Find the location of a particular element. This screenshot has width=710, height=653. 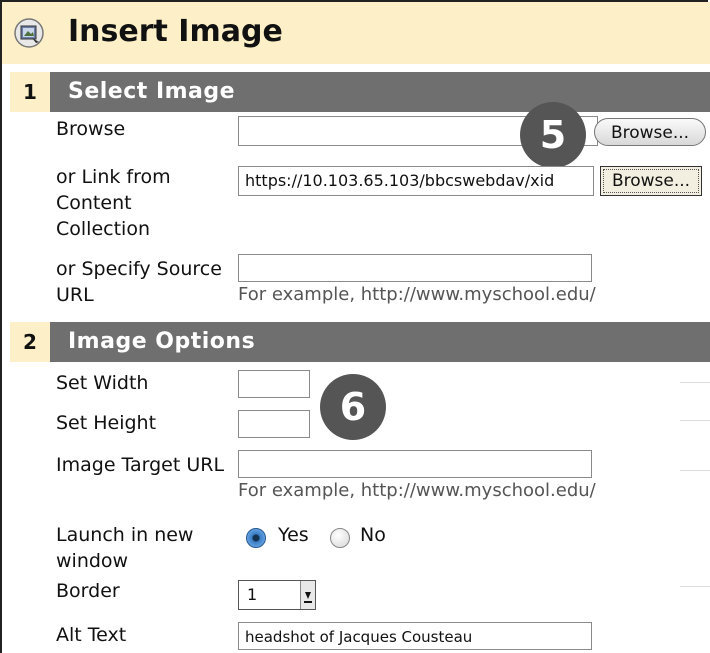

link-content-collection-label: or Link from Content Collection is located at coordinates (113, 203).